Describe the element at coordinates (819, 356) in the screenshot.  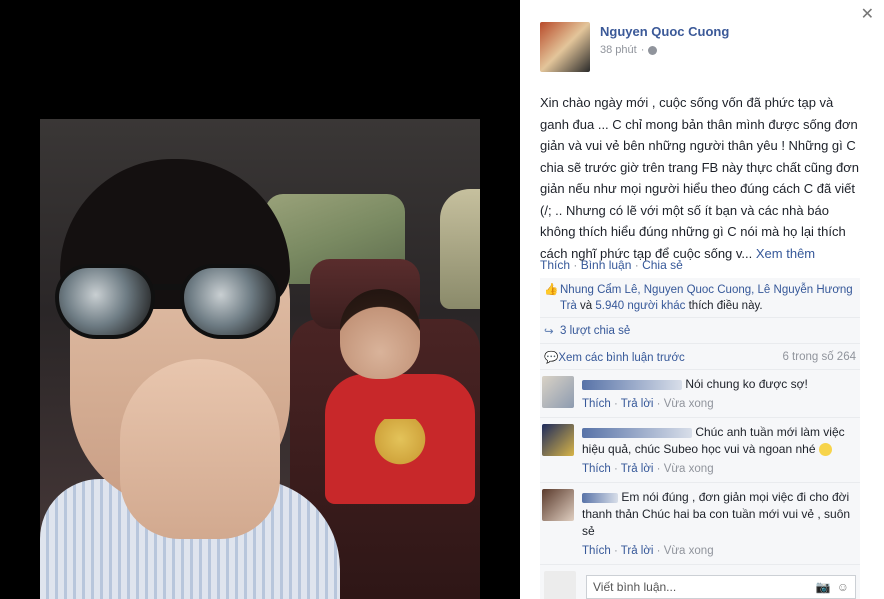
I see `comment-count: 6 trong số 264` at that location.